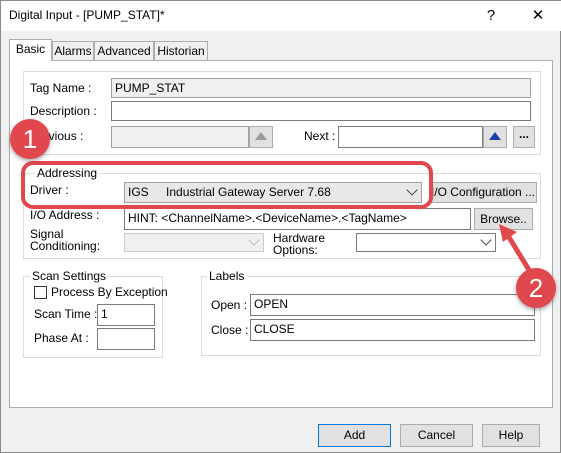 The height and width of the screenshot is (453, 561). What do you see at coordinates (392, 330) in the screenshot?
I see `close-field: CLOSE` at bounding box center [392, 330].